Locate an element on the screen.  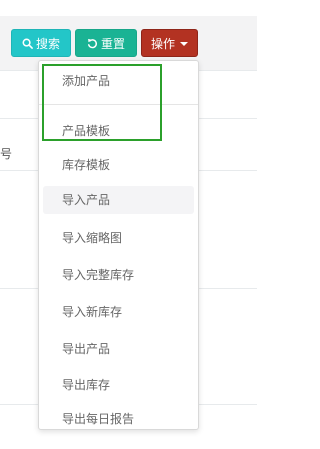
refresh-icon is located at coordinates (92, 43).